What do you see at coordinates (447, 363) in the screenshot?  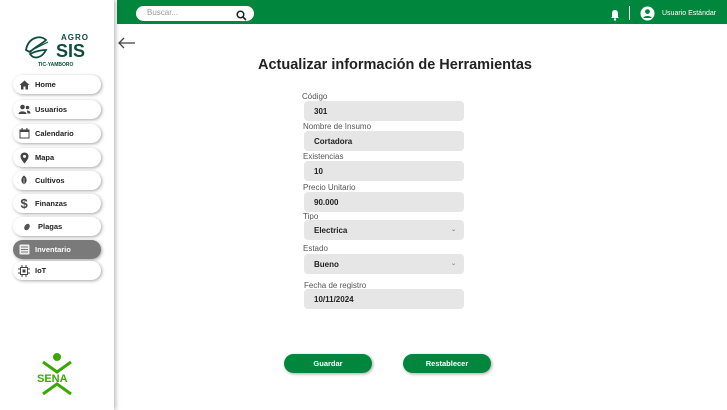 I see `reset-button: Restablecer` at bounding box center [447, 363].